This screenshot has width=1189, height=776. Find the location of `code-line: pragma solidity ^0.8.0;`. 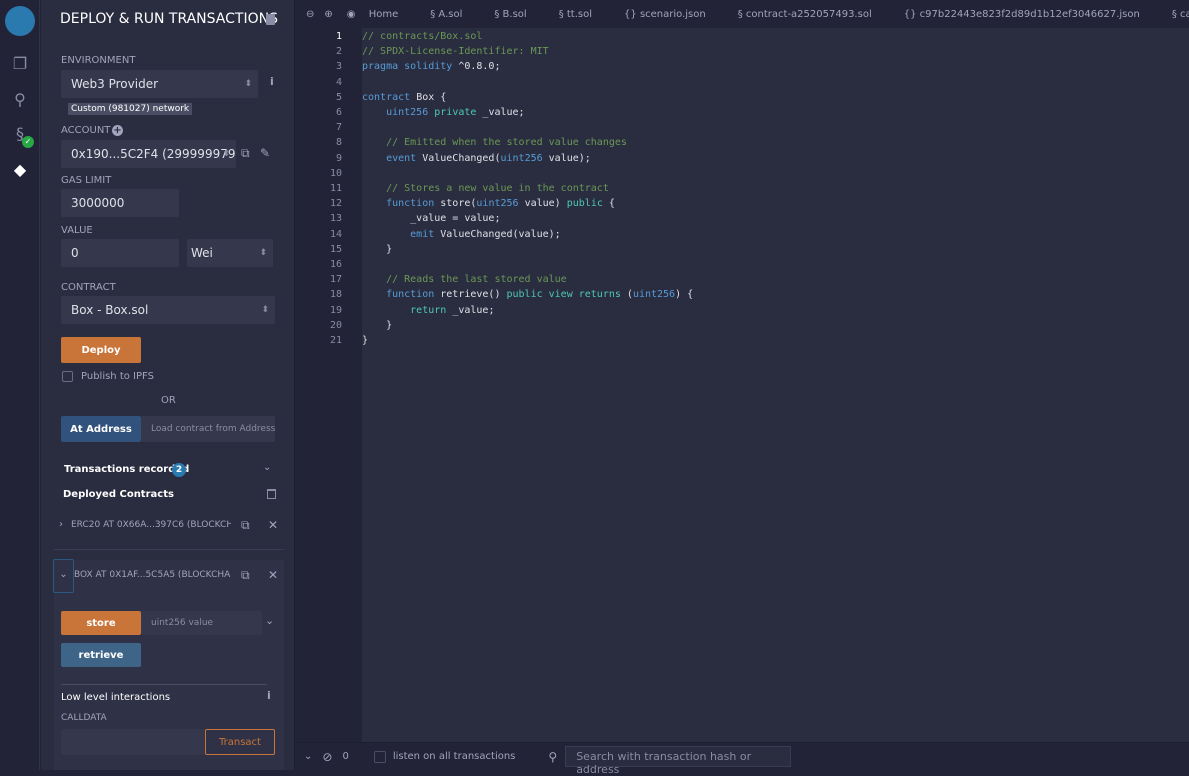

code-line: pragma solidity ^0.8.0; is located at coordinates (431, 67).